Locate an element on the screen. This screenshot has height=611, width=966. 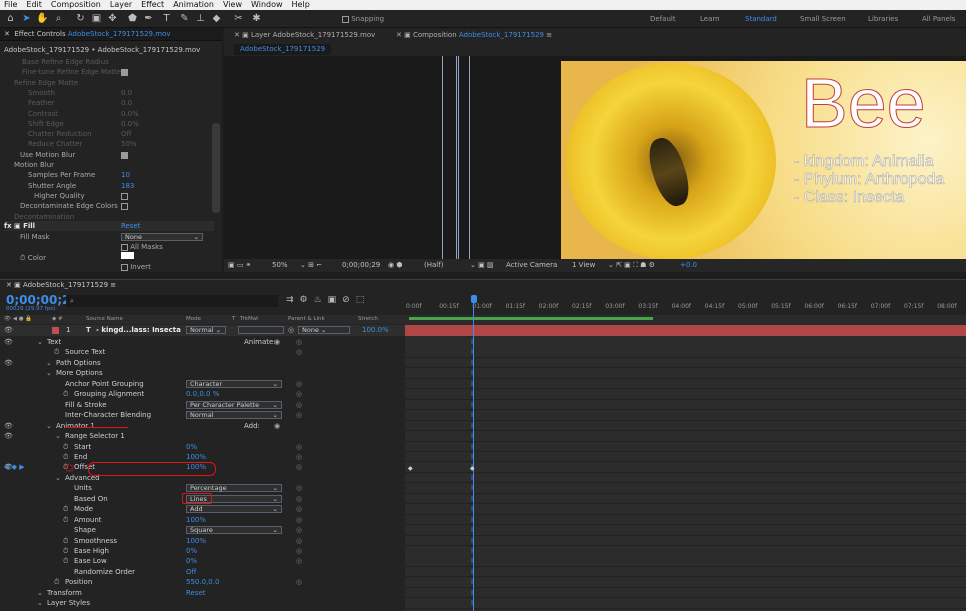
timeline-prop-row: ⏱ Position 550.0,0.0 ◎ is located at coordinates (202, 582).